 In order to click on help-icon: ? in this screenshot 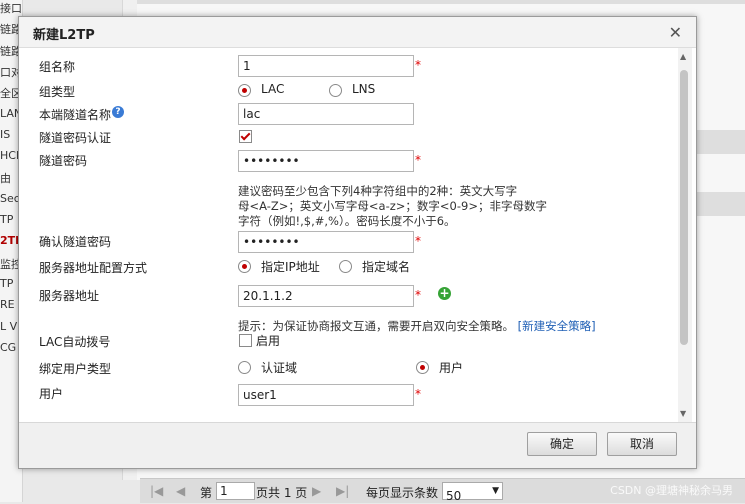, I will do `click(118, 112)`.